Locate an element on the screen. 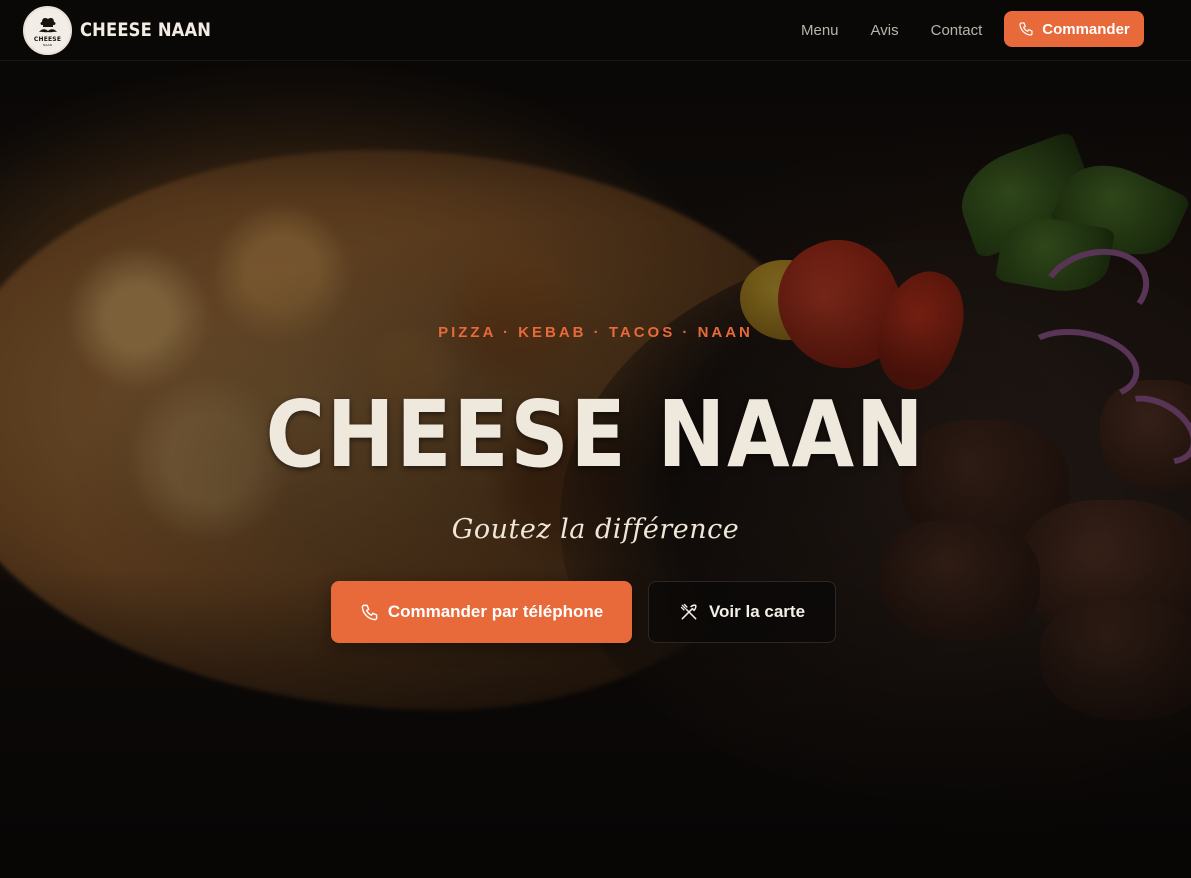  logo-subtext: NAAN is located at coordinates (47, 45).